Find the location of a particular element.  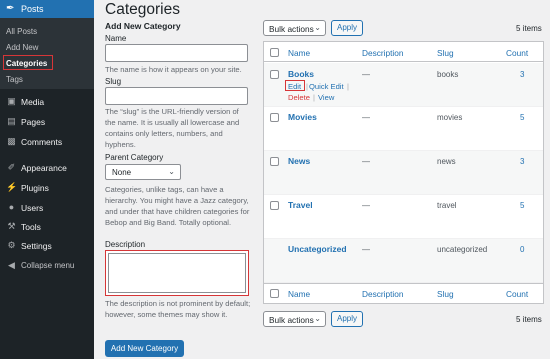

sidebar-item-label: Media is located at coordinates (33, 102).